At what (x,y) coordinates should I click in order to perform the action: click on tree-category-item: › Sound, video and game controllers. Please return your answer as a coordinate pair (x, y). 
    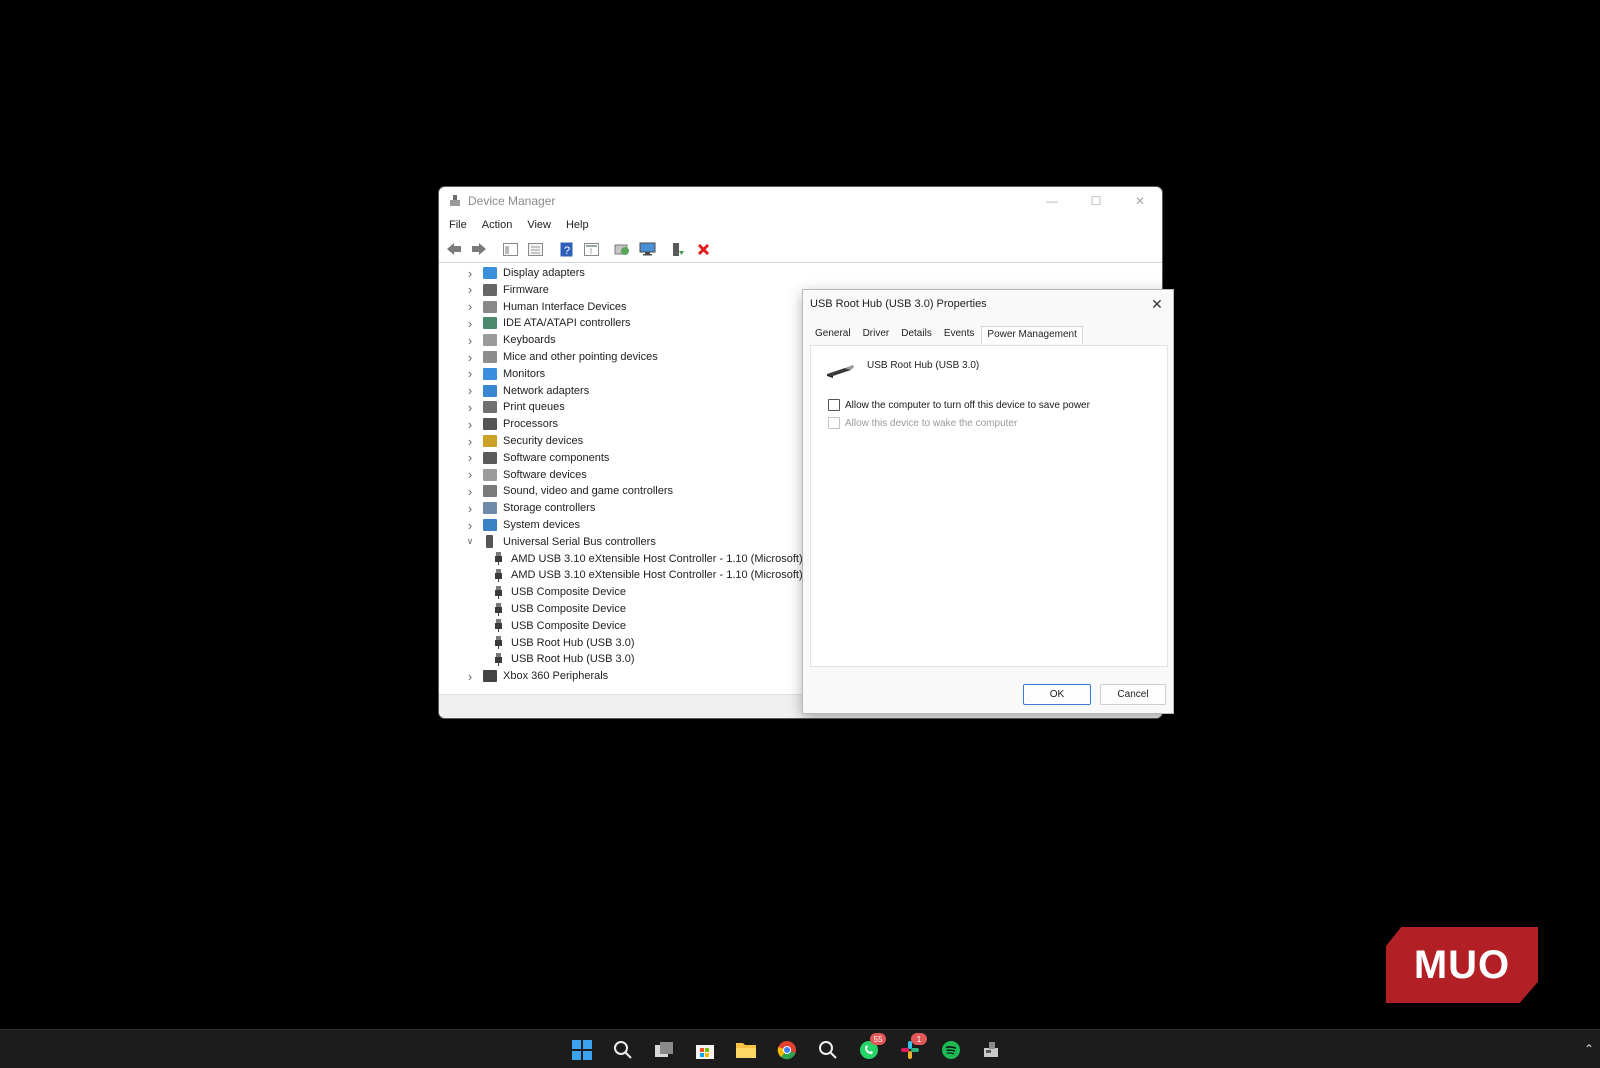
    Looking at the image, I should click on (568, 491).